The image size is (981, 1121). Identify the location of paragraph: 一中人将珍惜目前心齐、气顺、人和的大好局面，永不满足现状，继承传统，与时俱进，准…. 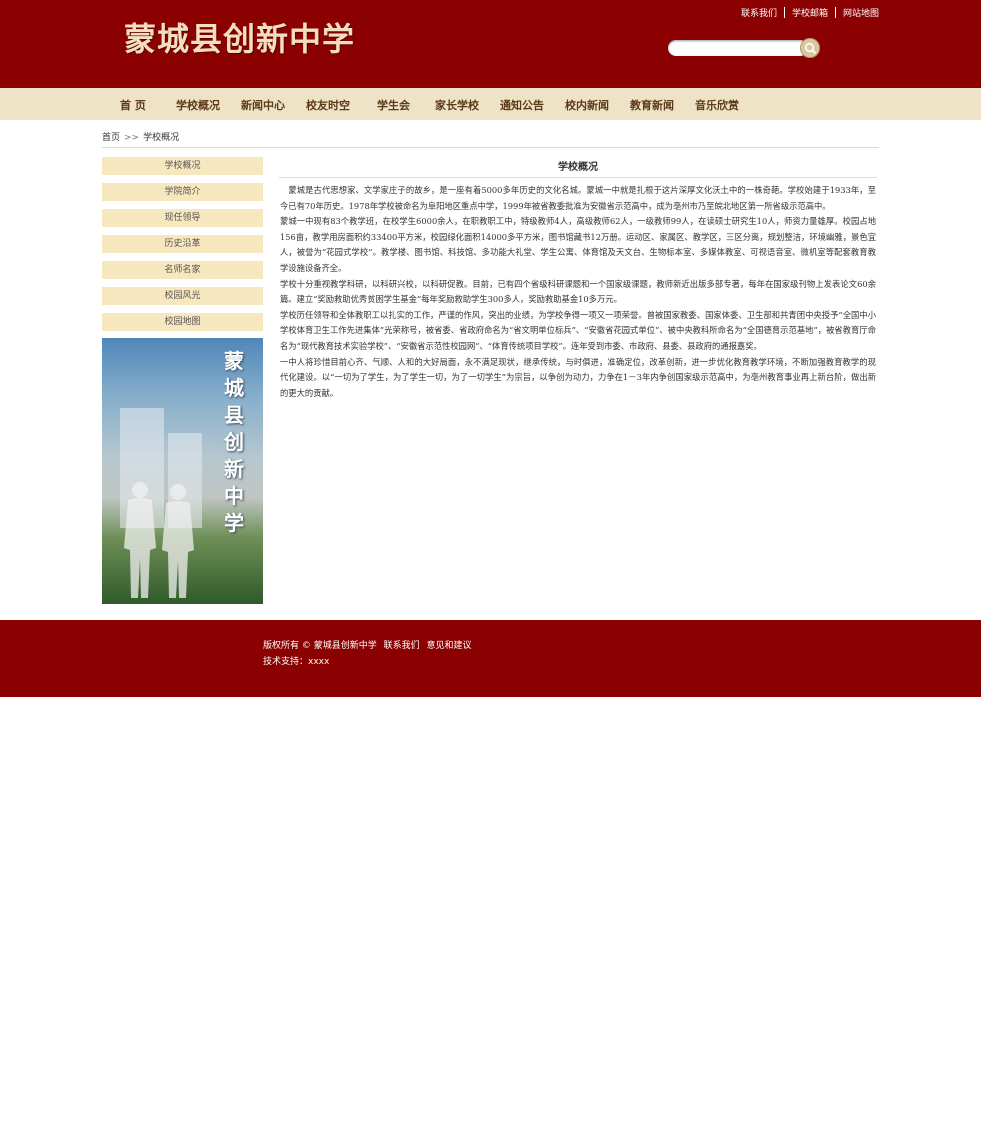
(578, 377).